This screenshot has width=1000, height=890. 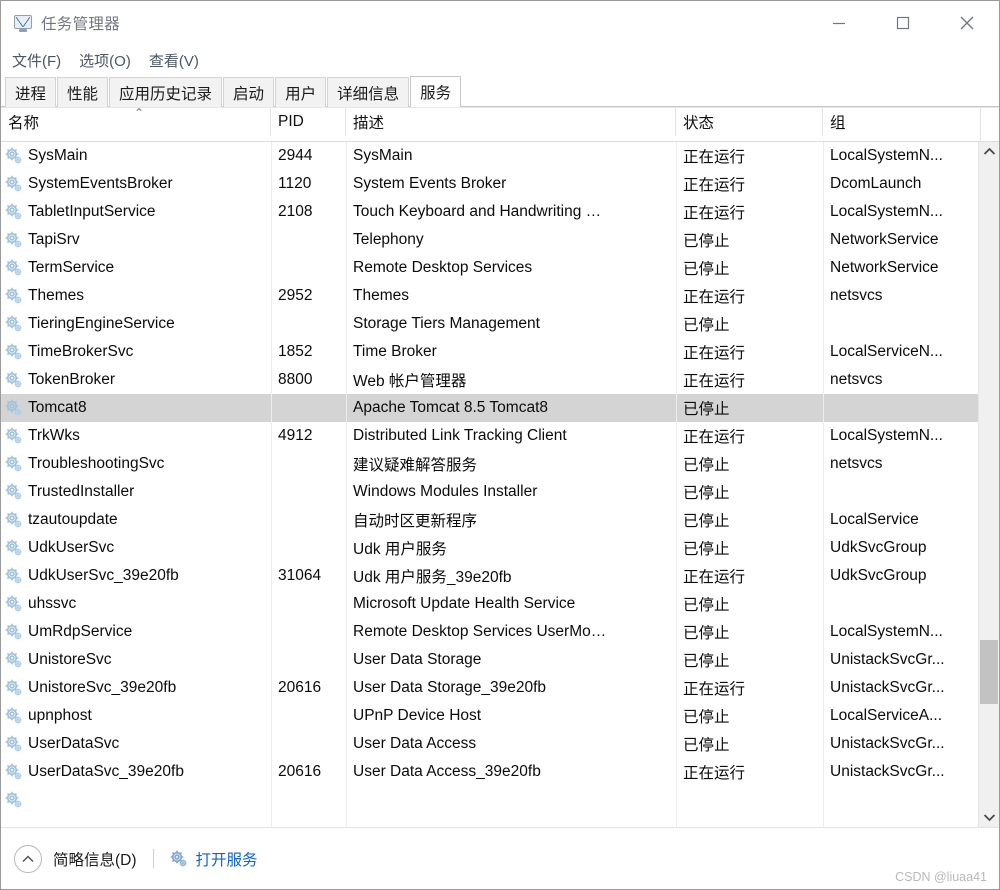 I want to click on service-name-label: upnphost, so click(x=60, y=715).